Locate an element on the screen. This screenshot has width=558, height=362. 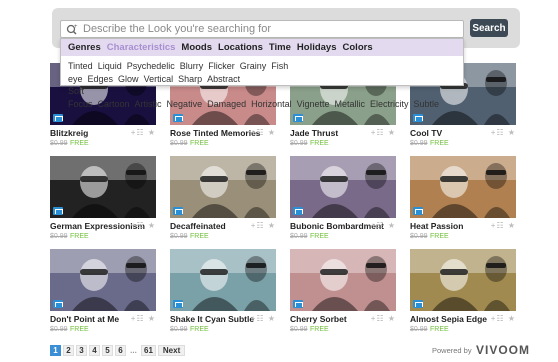
tab-locations: Locations is located at coordinates (240, 47).